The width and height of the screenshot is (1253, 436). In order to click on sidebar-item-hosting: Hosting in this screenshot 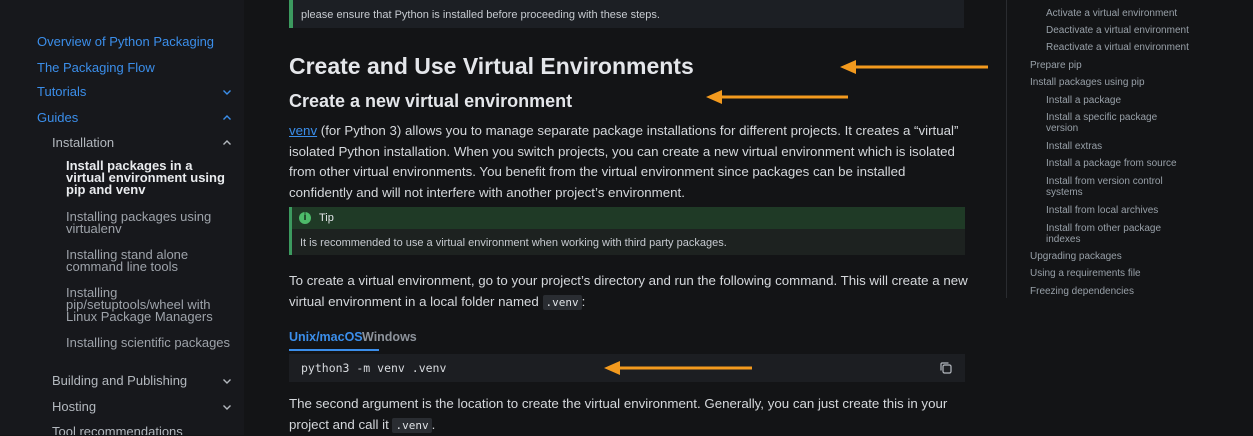, I will do `click(122, 409)`.